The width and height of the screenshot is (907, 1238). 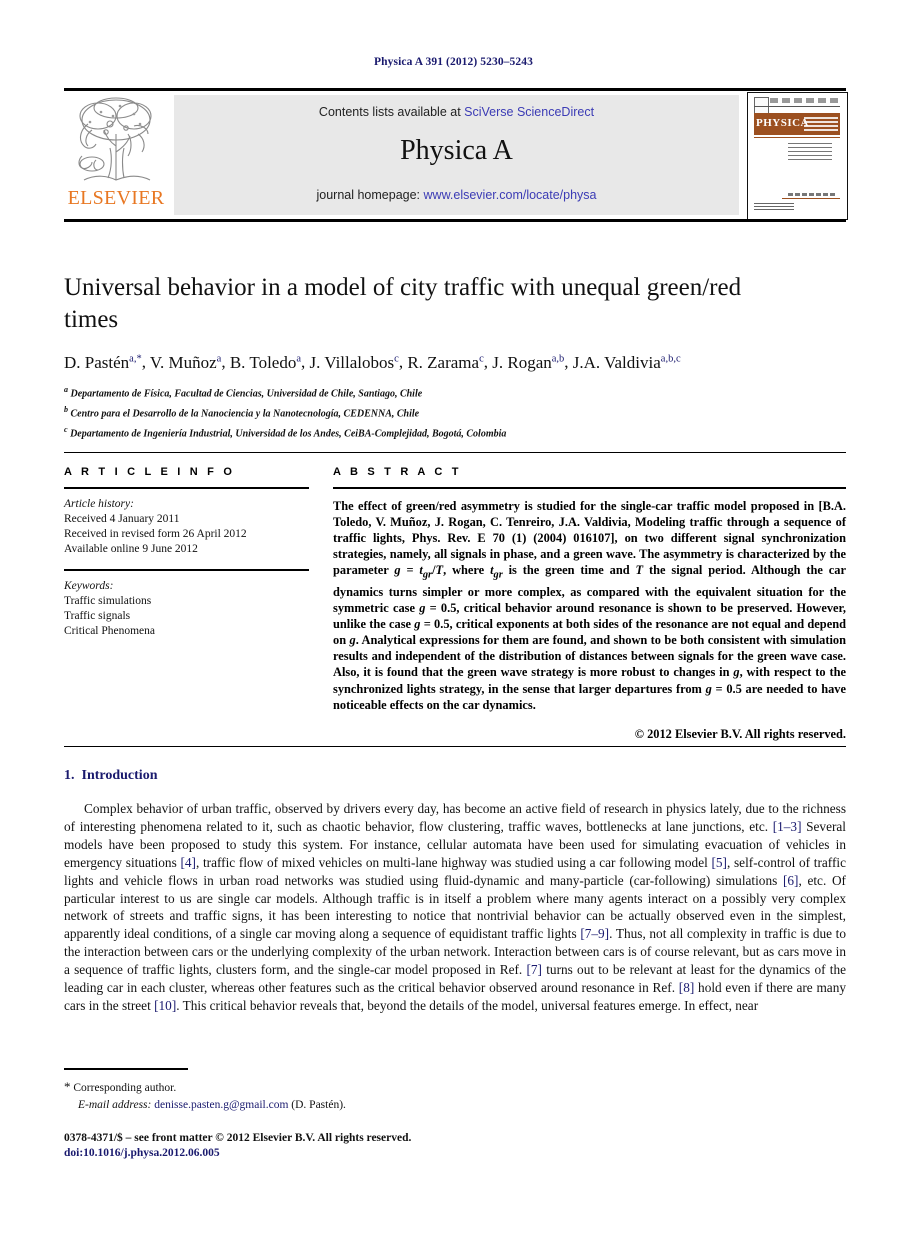 I want to click on history-item: Available online 9 June 2012, so click(x=131, y=549).